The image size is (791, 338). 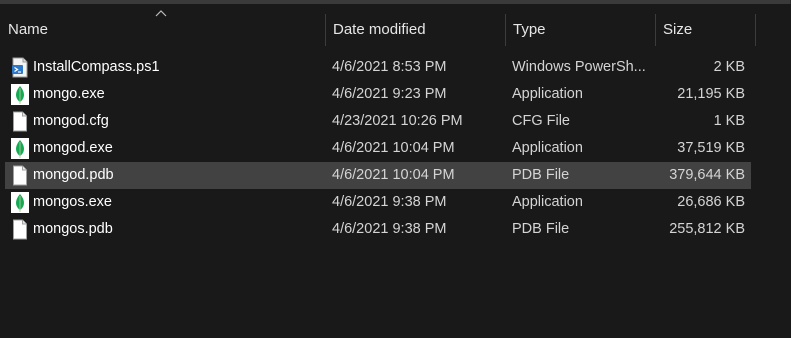 What do you see at coordinates (73, 175) in the screenshot?
I see `file-name: mongod.pdb` at bounding box center [73, 175].